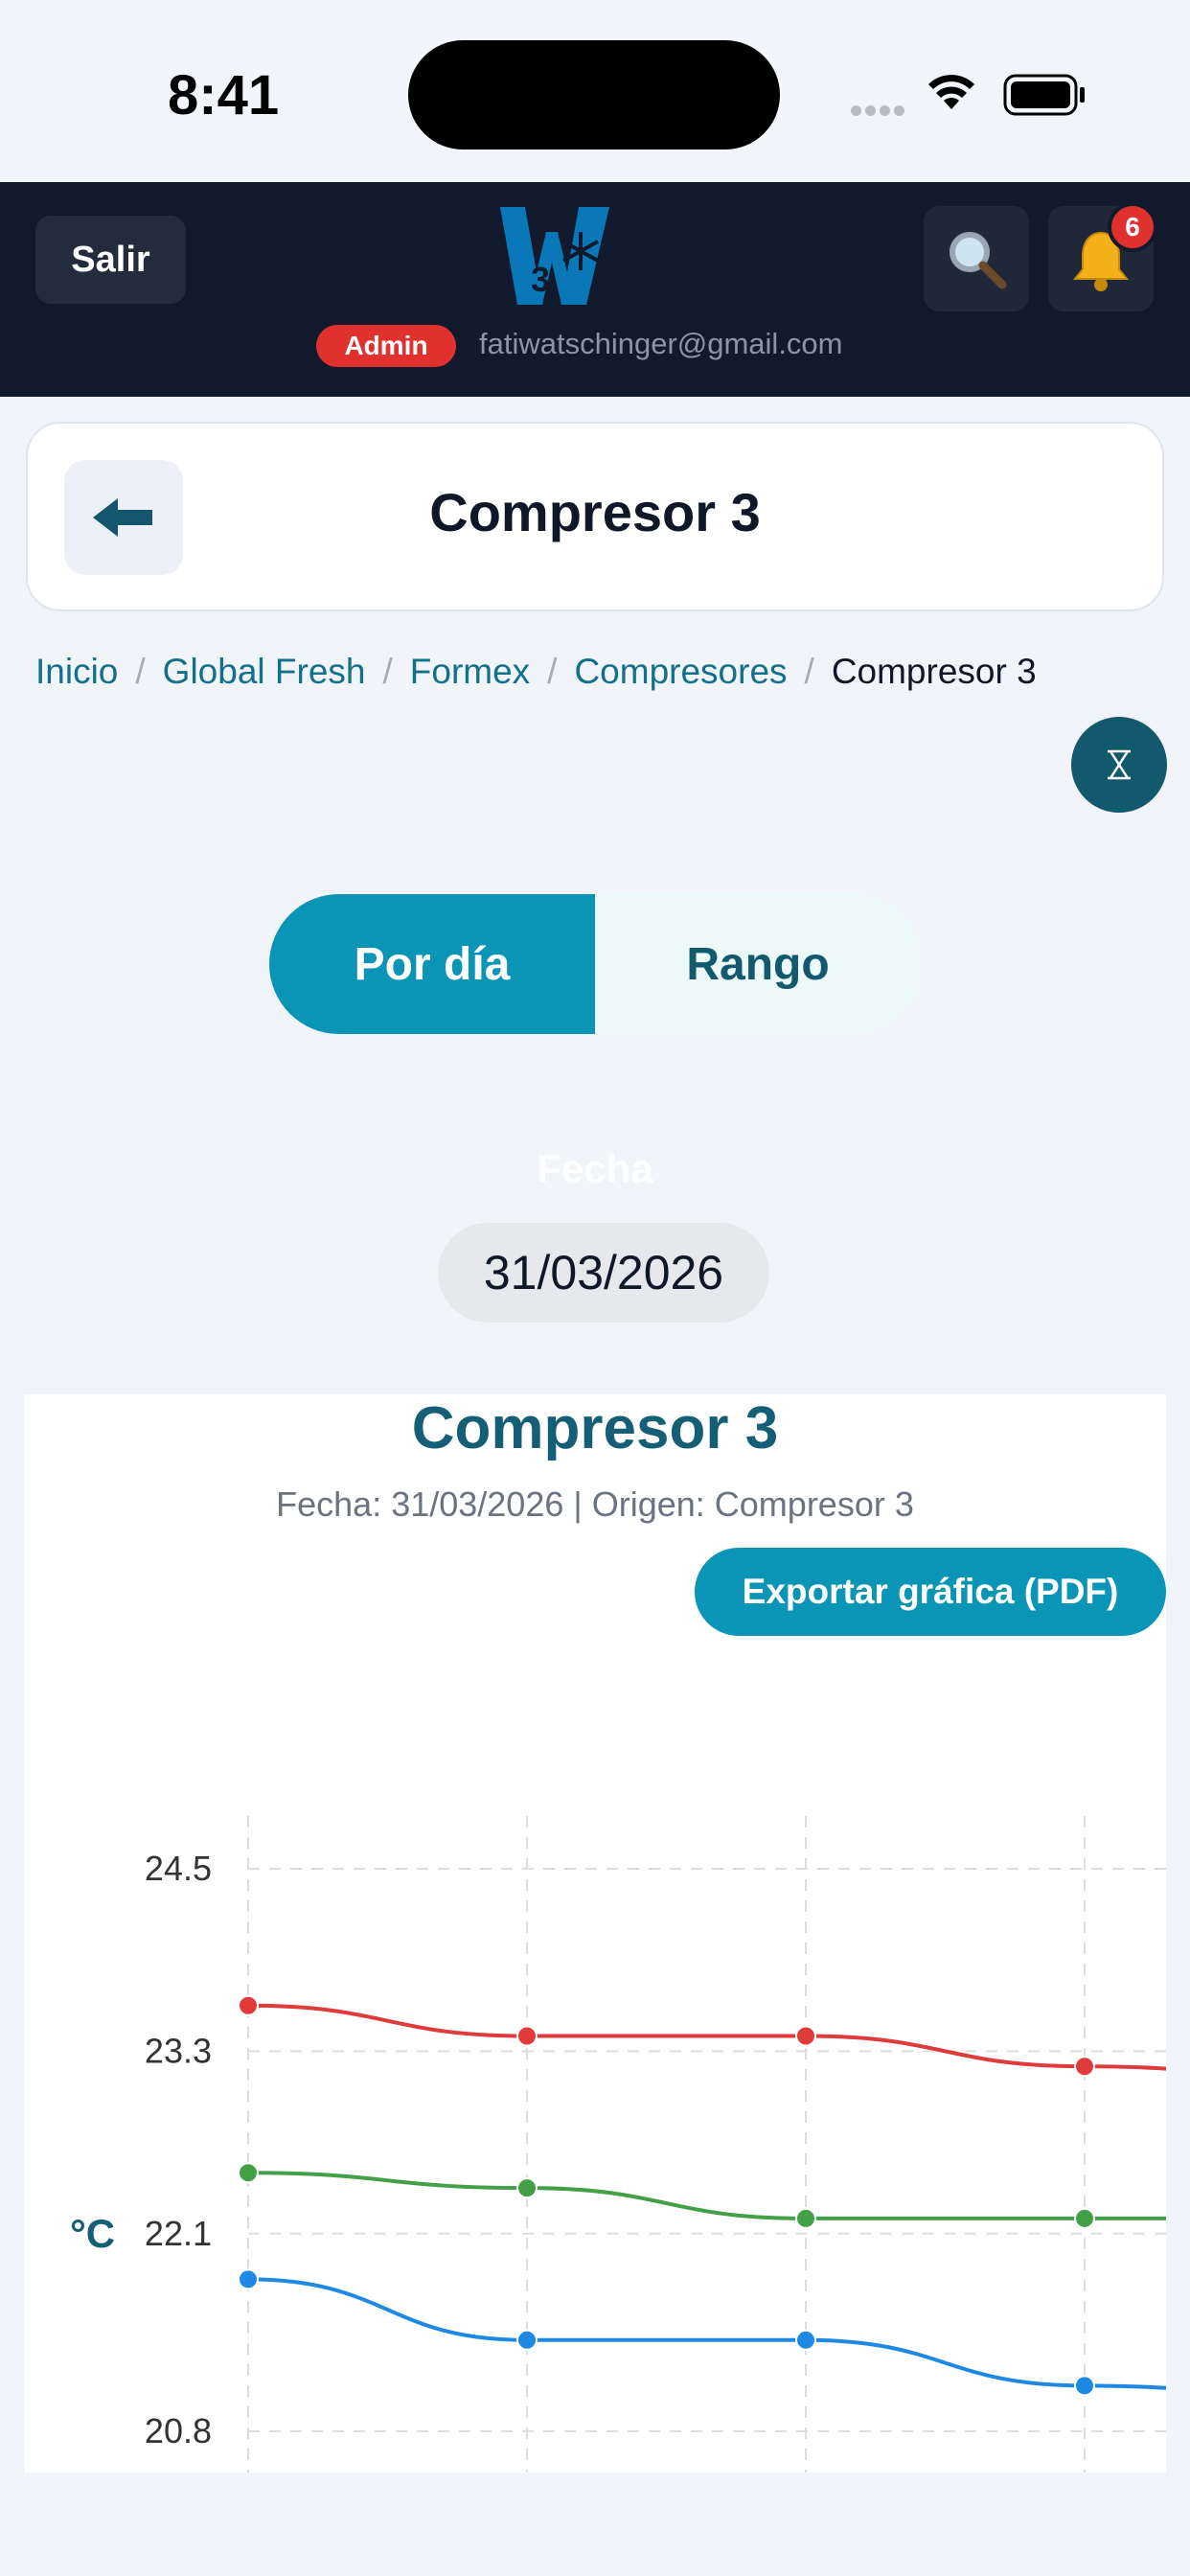  I want to click on search-button, so click(977, 258).